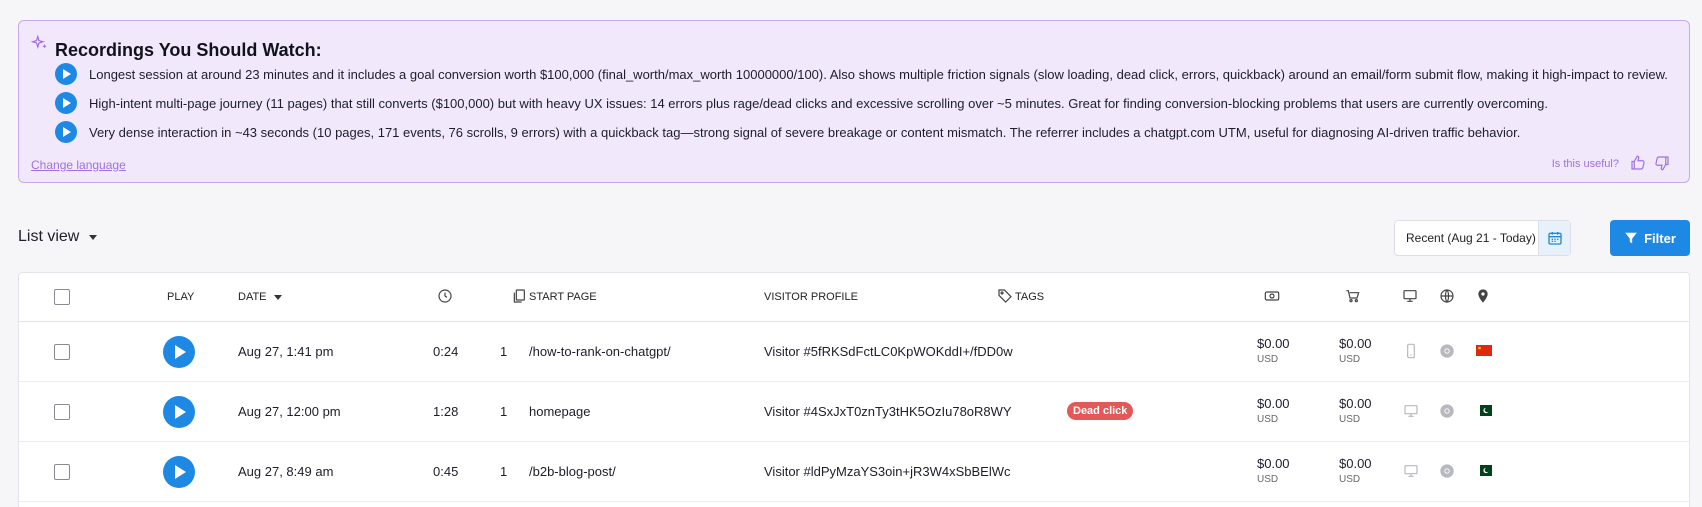 The width and height of the screenshot is (1702, 507). What do you see at coordinates (1662, 163) in the screenshot?
I see `thumbs-down-icon` at bounding box center [1662, 163].